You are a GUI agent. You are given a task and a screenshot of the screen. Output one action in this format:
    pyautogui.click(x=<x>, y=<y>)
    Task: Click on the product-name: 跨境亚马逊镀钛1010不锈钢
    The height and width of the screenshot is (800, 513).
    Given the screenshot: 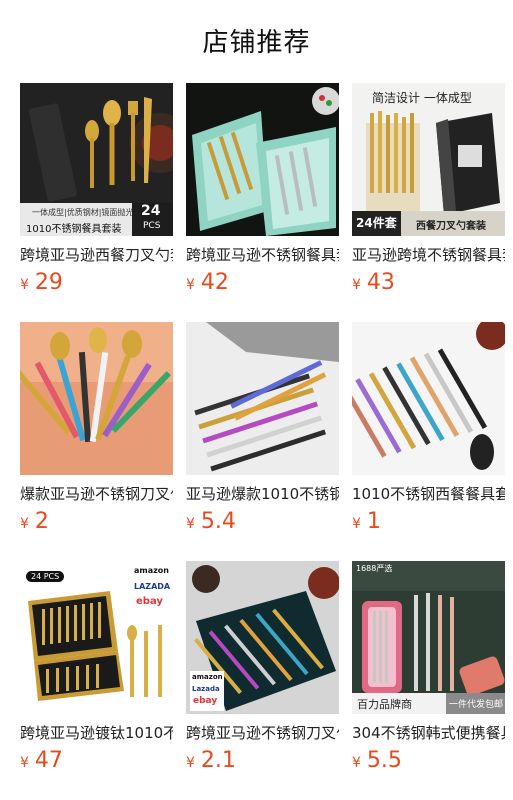 What is the action you would take?
    pyautogui.click(x=96, y=732)
    